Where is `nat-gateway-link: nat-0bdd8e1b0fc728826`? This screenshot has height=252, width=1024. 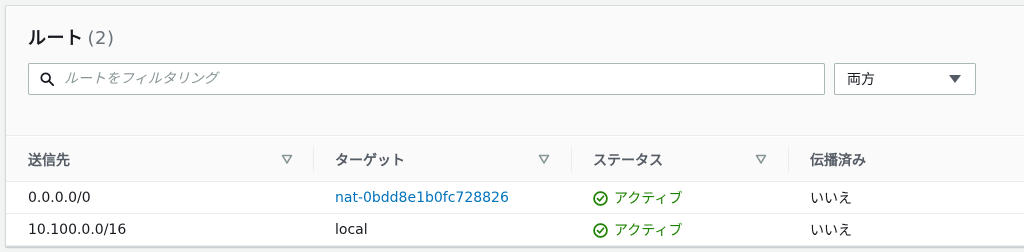 nat-gateway-link: nat-0bdd8e1b0fc728826 is located at coordinates (422, 198).